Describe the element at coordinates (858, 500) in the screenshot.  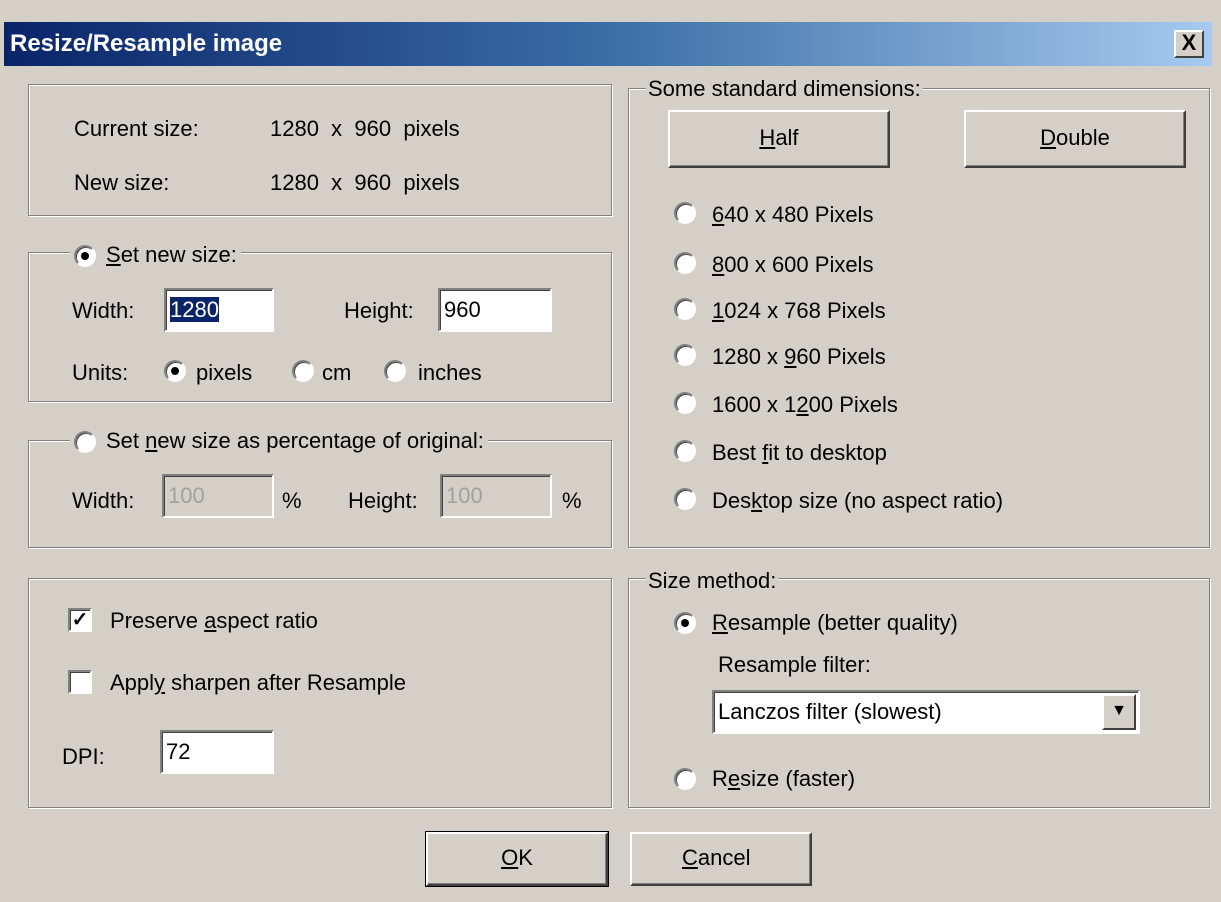
I see `desktop-size-label: Desktop size (no aspect ratio)` at that location.